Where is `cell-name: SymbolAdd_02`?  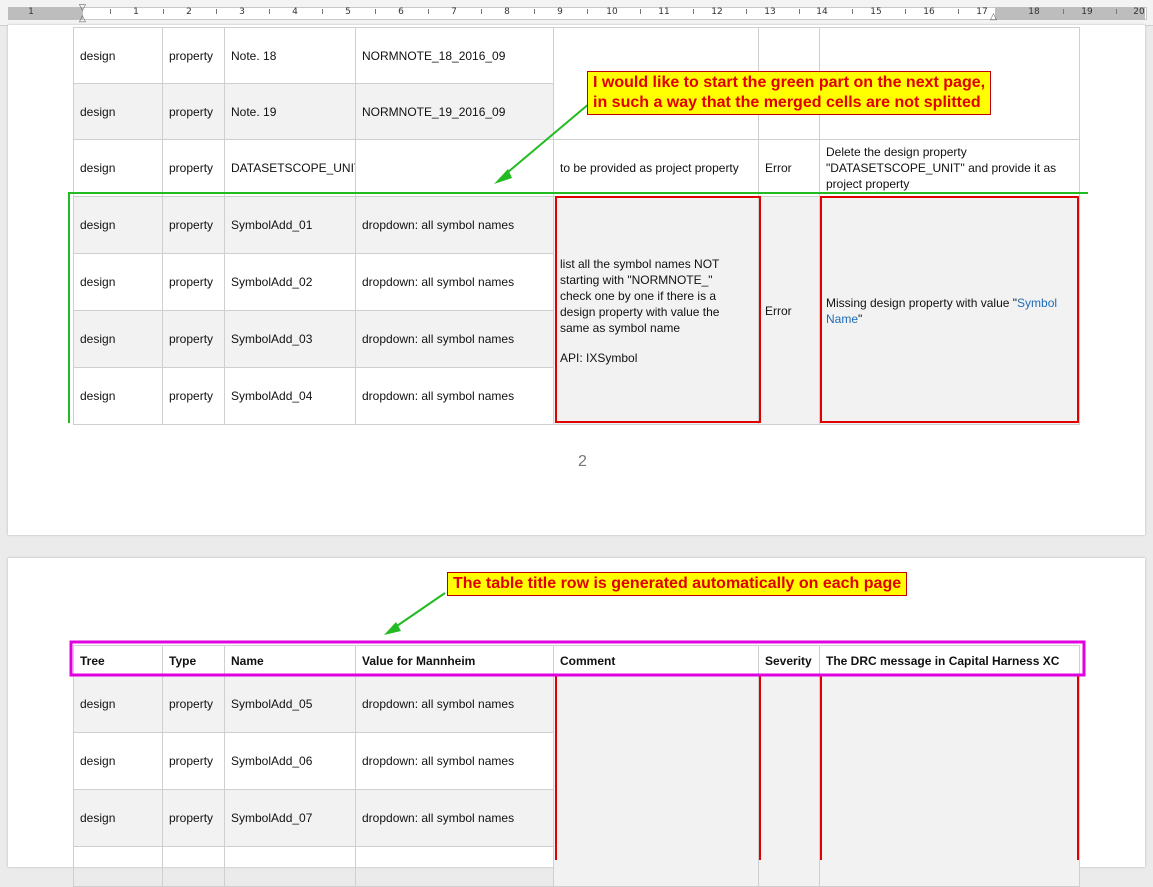 cell-name: SymbolAdd_02 is located at coordinates (290, 282).